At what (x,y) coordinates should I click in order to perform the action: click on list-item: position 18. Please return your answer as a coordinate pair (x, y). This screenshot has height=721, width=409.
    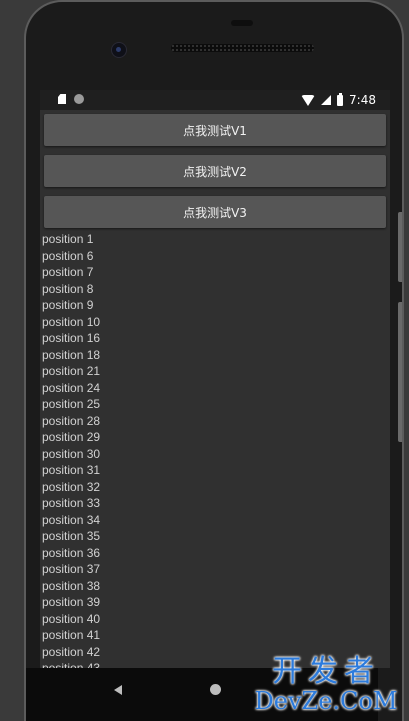
    Looking at the image, I should click on (216, 355).